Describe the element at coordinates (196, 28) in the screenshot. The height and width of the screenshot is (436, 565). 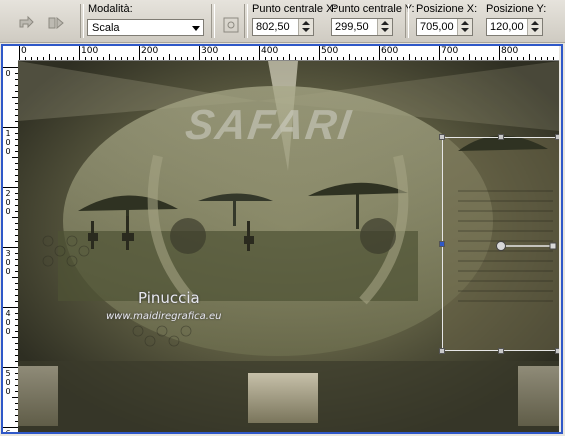
I see `chevron-down-icon` at that location.